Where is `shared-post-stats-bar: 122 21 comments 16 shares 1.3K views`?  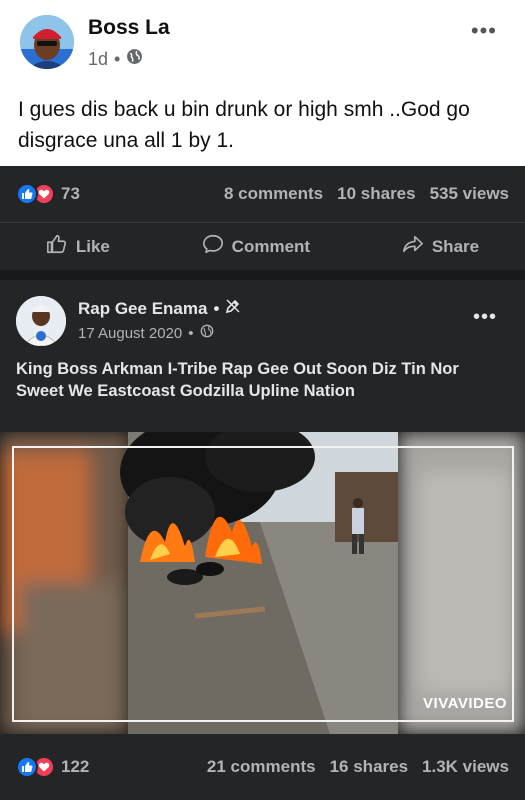 shared-post-stats-bar: 122 21 comments 16 shares 1.3K views is located at coordinates (262, 767).